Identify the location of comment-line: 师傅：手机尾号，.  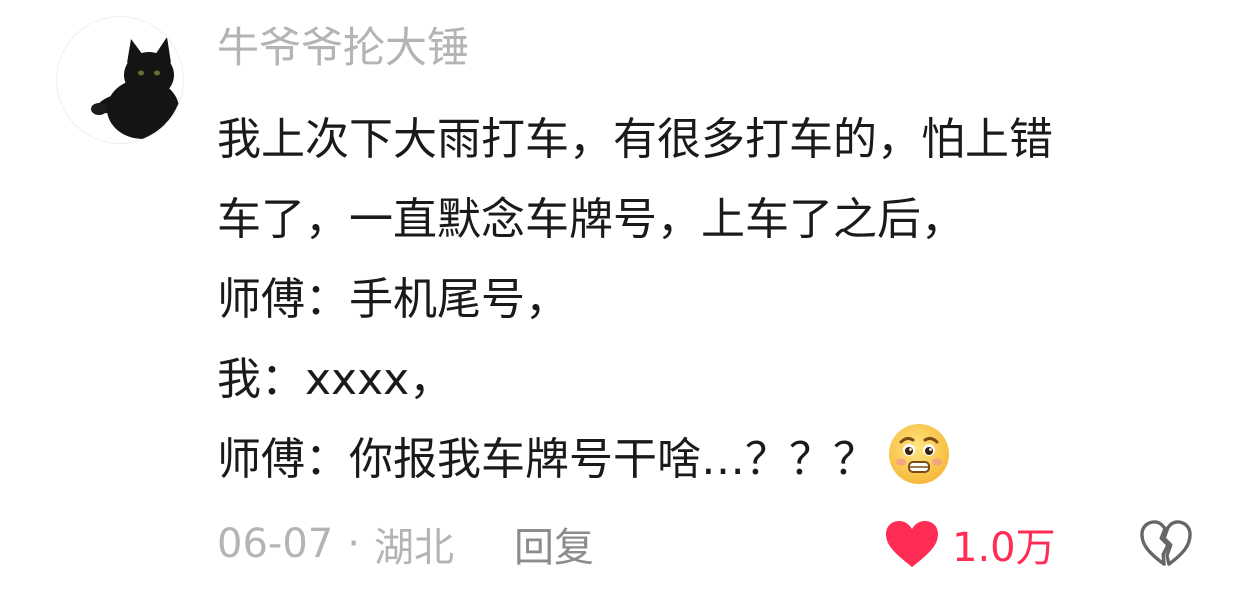
(393, 299).